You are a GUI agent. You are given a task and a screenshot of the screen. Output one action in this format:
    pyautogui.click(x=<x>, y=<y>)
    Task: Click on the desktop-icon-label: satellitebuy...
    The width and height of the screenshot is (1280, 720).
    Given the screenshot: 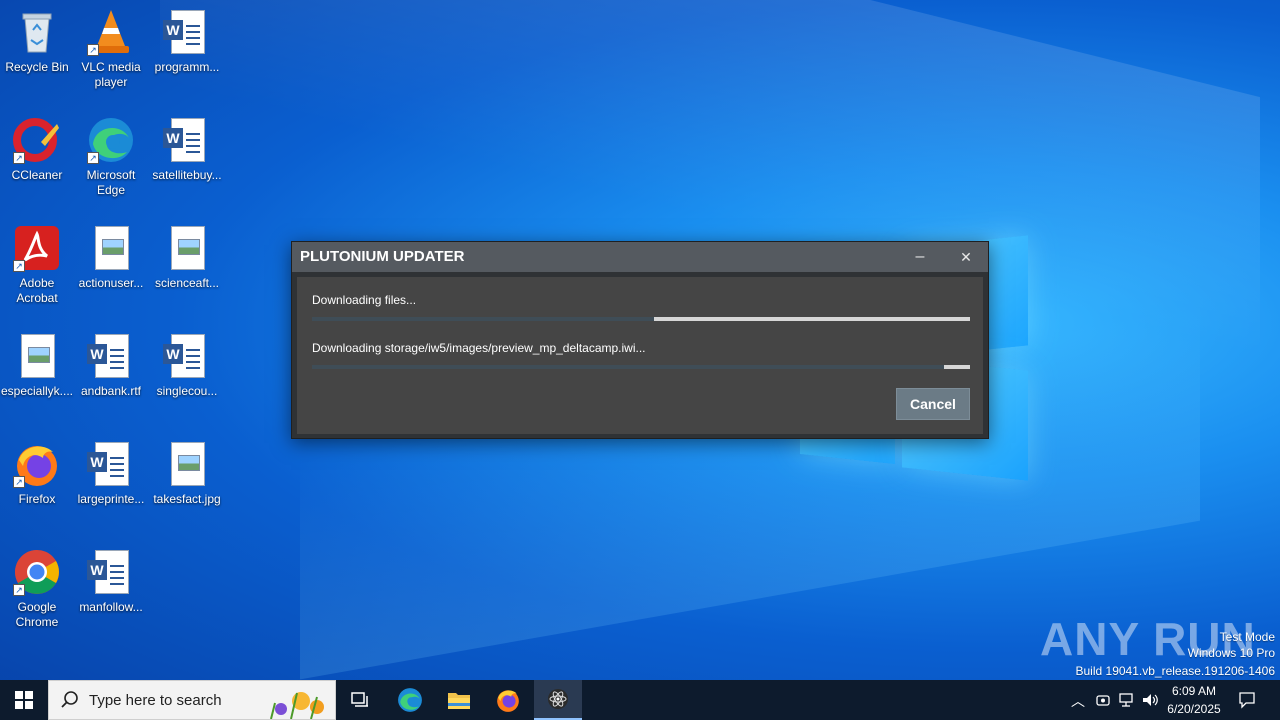 What is the action you would take?
    pyautogui.click(x=187, y=175)
    